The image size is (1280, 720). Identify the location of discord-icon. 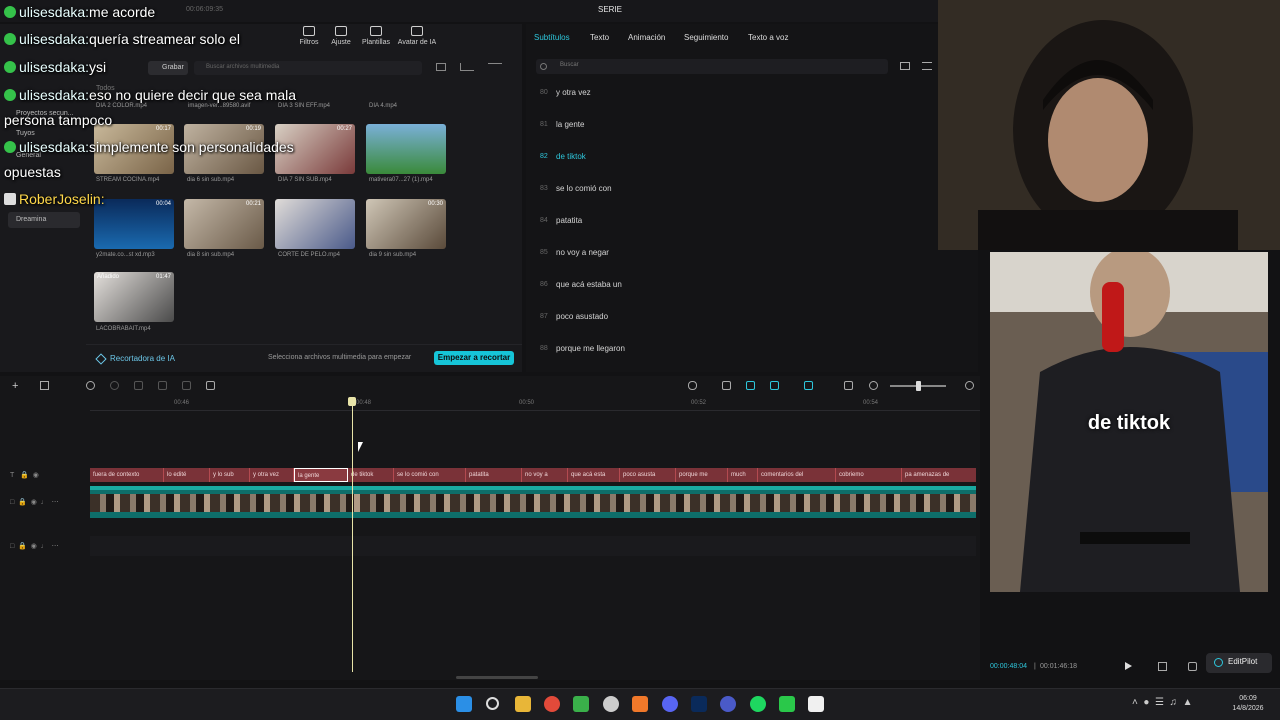
(670, 704).